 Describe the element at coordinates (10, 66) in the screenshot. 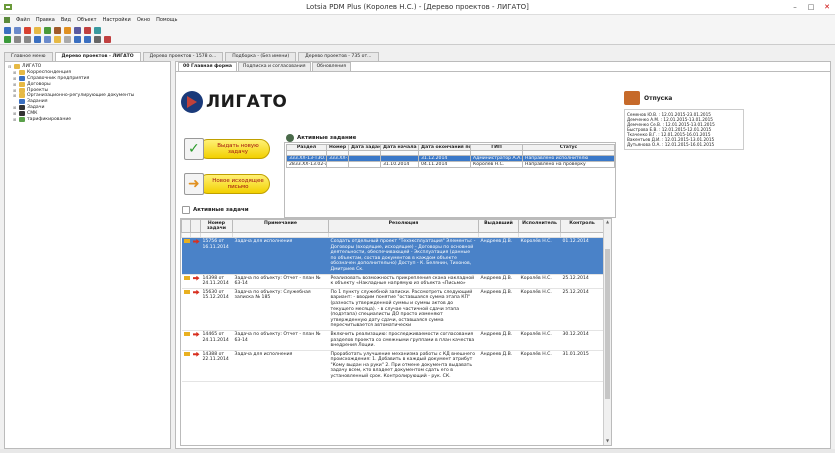

I see `tree-expander-icon: ⊟` at that location.